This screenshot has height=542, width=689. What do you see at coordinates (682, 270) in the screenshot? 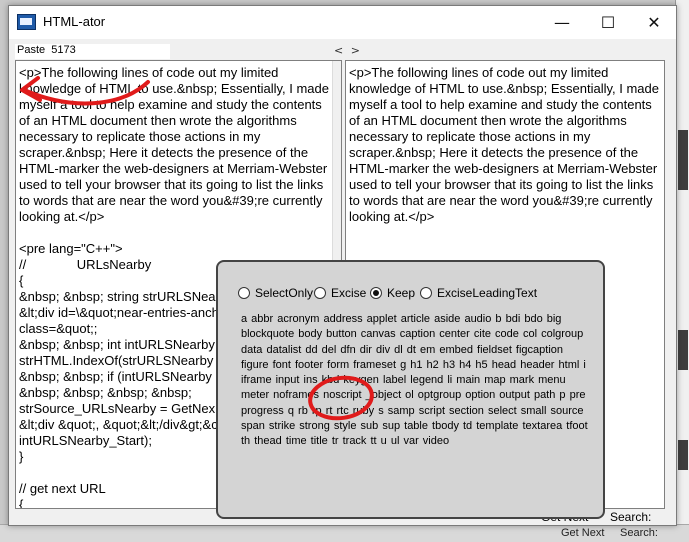
I see `background-window` at bounding box center [682, 270].